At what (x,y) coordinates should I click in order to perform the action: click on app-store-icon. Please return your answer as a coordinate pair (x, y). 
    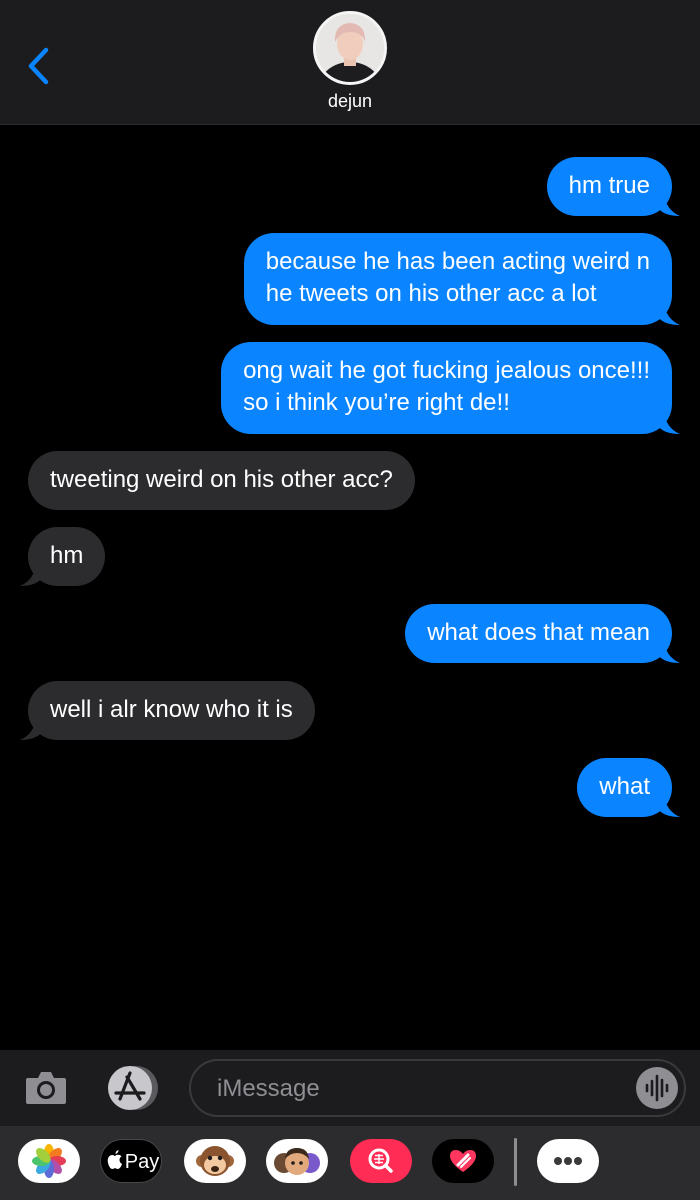
    Looking at the image, I should click on (133, 1088).